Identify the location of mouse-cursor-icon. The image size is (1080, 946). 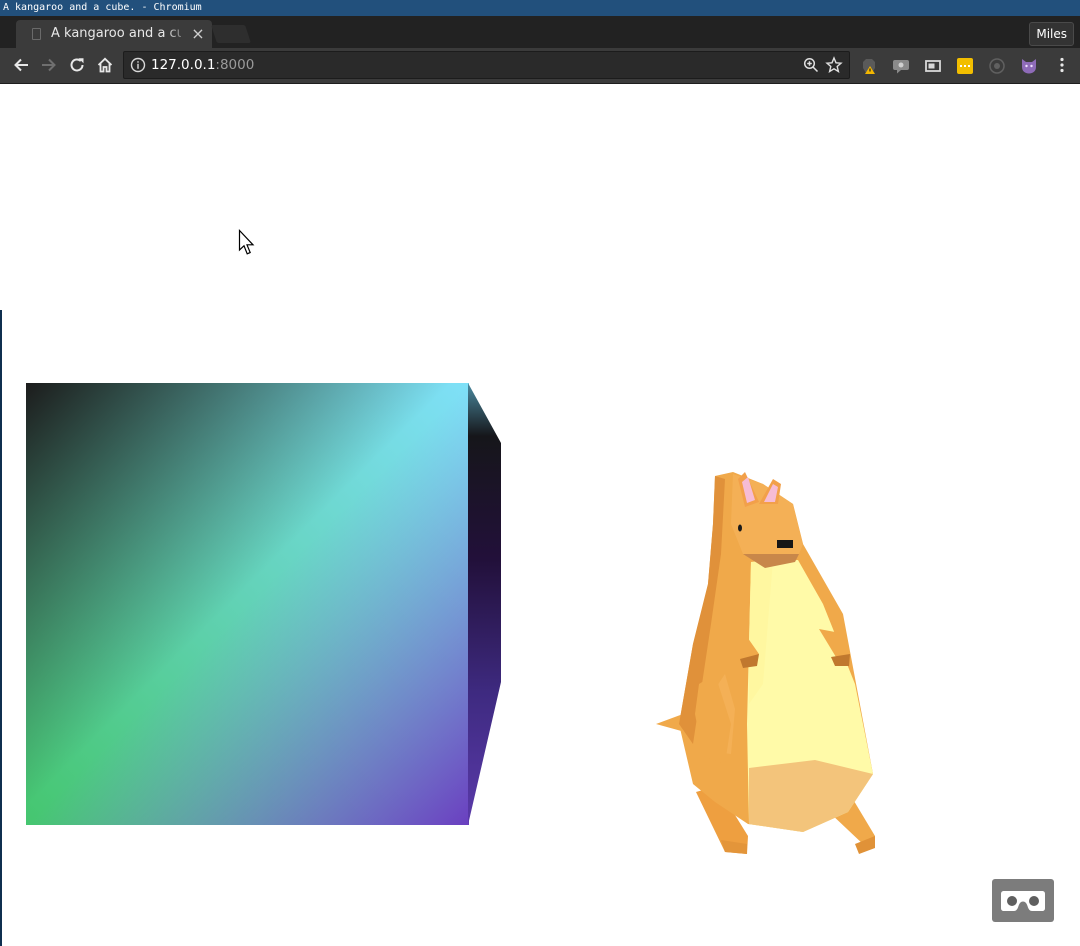
(246, 242).